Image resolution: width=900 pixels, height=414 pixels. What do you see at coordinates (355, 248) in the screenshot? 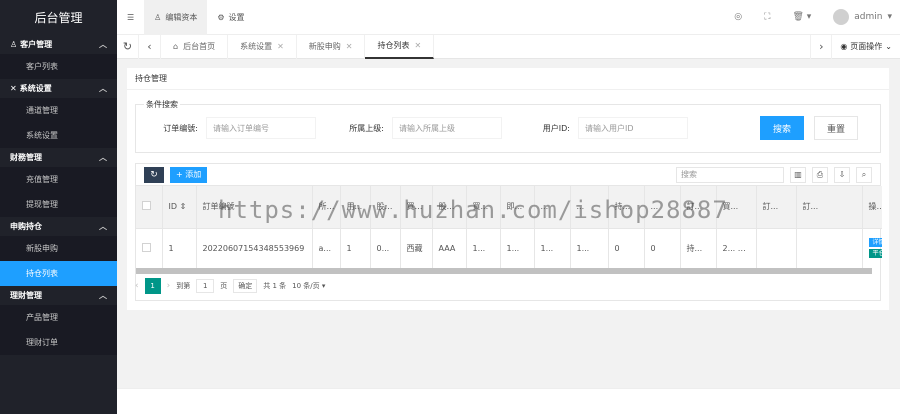
I see `table-cell: 1` at bounding box center [355, 248].